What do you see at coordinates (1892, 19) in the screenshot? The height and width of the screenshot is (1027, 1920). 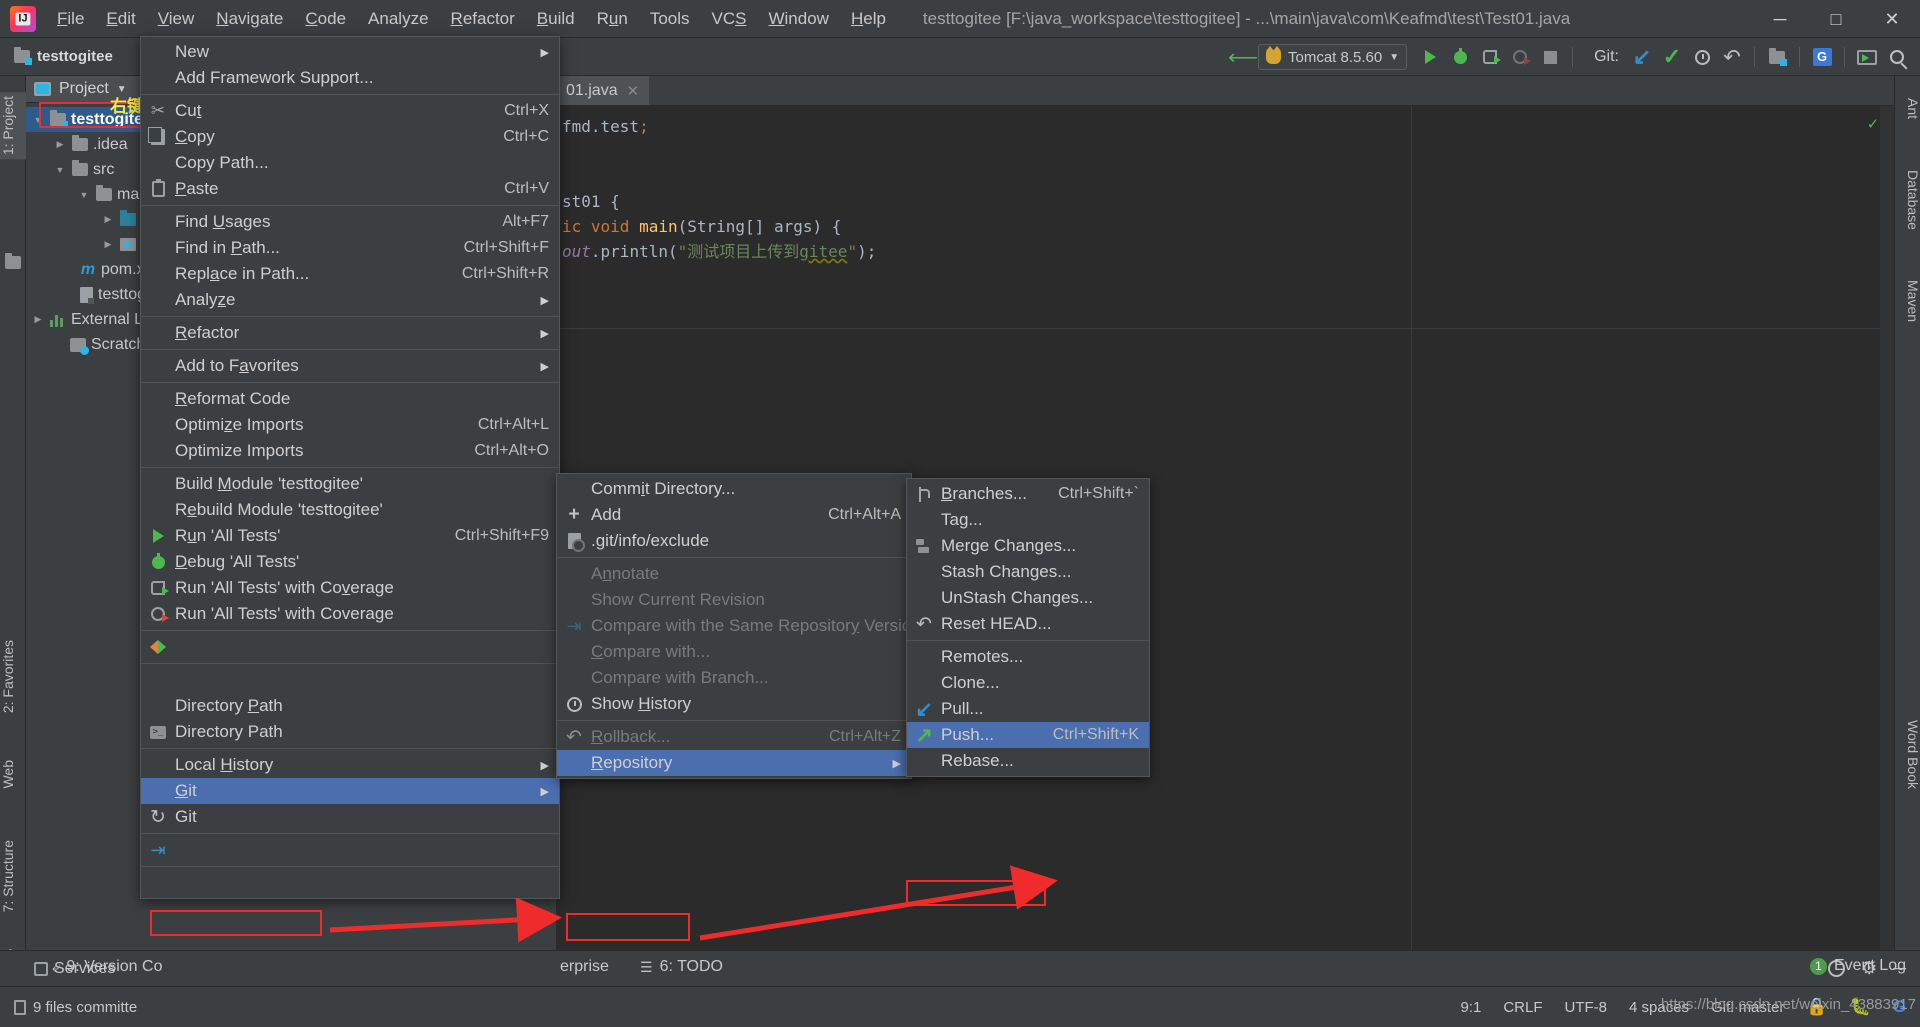 I see `close-button: ✕` at bounding box center [1892, 19].